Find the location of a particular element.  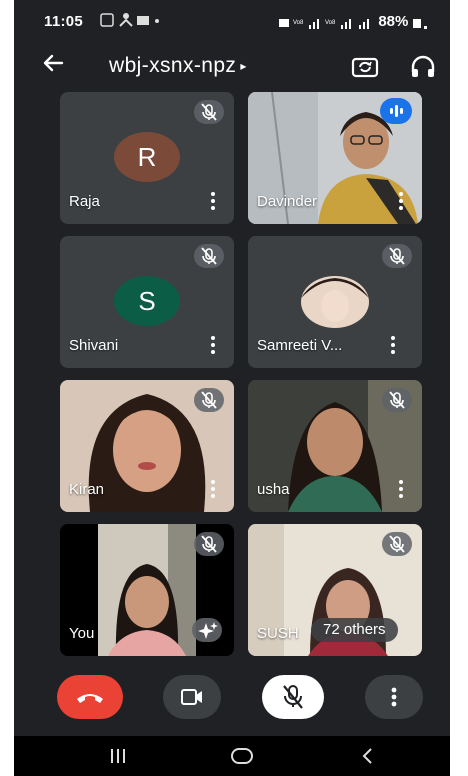

audio-wave-icon is located at coordinates (396, 111).